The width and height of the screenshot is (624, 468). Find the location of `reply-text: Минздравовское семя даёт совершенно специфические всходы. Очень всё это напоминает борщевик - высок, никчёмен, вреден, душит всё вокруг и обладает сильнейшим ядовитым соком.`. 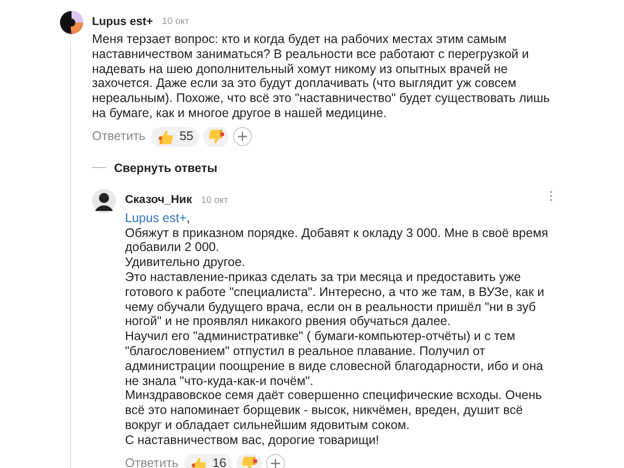

reply-text: Минздравовское семя даёт совершенно специфические всходы. Очень всё это напоминает борщевик - высок, никчёмен, вреден, душит всё вокруг и обладает сильнейшим ядовитым соком. is located at coordinates (334, 410).